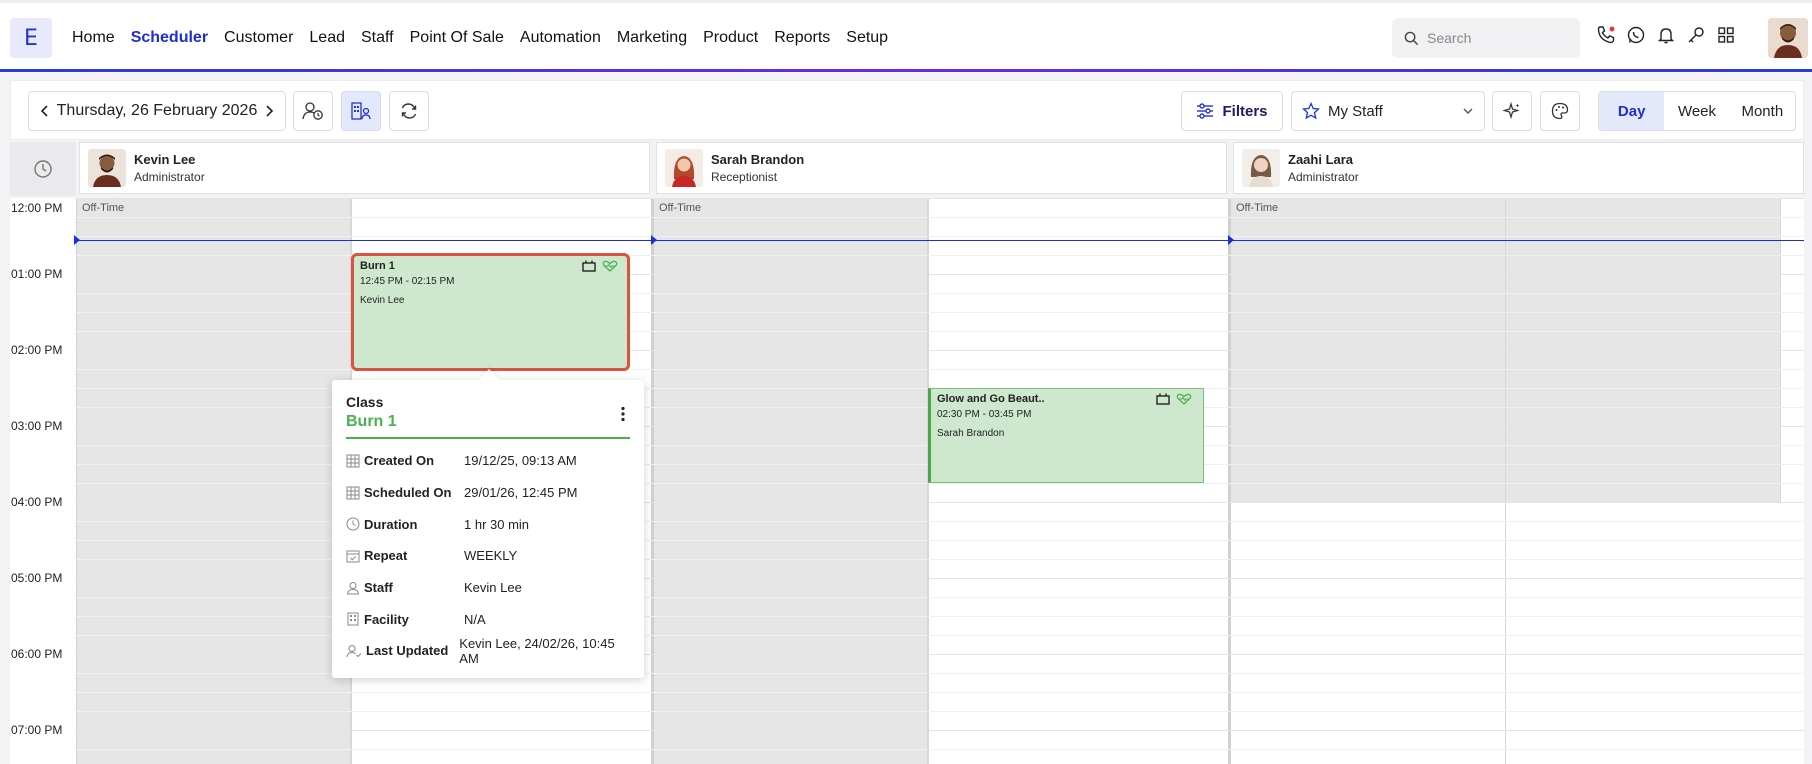  What do you see at coordinates (1636, 37) in the screenshot?
I see `whatsapp-icon` at bounding box center [1636, 37].